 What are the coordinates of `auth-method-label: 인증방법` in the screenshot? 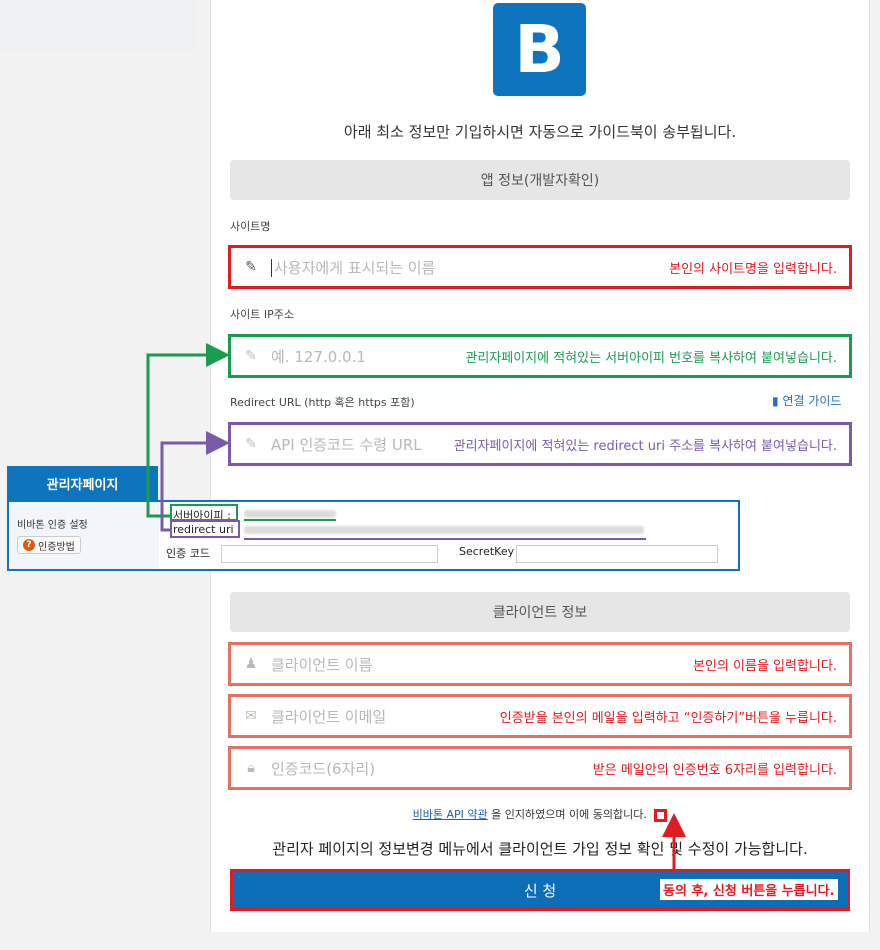 It's located at (56, 547).